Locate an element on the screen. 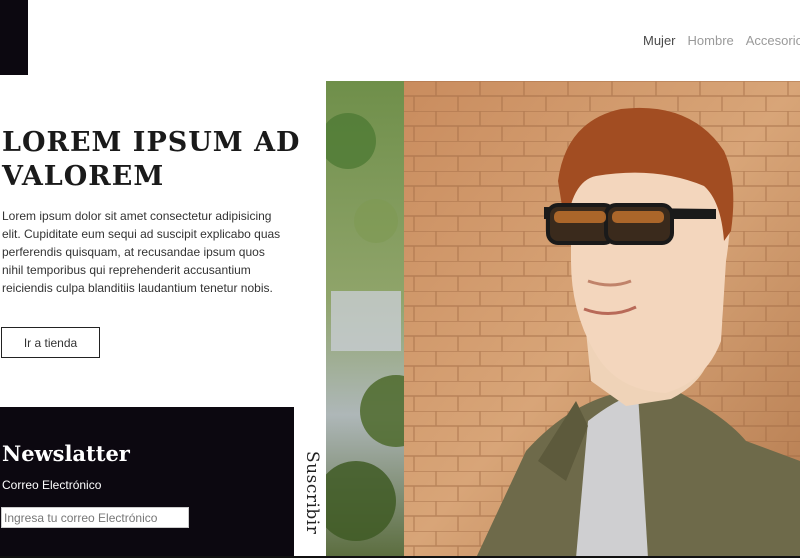  nav-item-hombre: Hombre is located at coordinates (711, 40).